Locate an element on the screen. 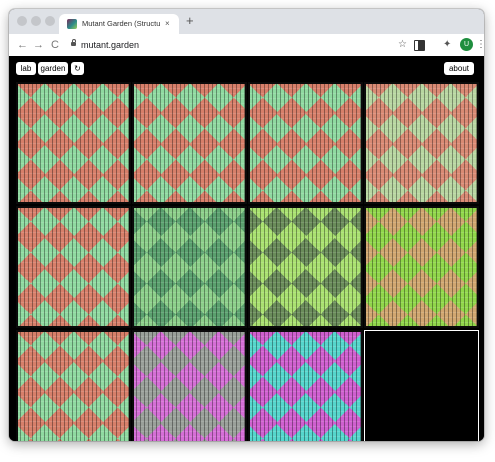  profile-avatar: U is located at coordinates (466, 44).